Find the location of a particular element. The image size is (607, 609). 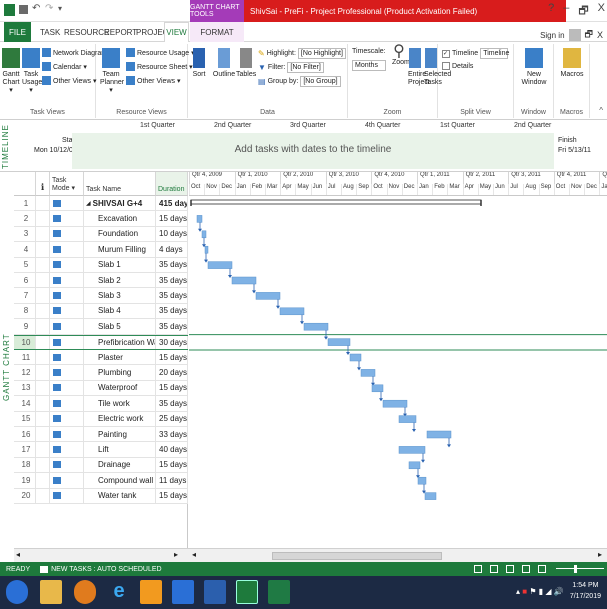

task-name-cell: Prefibrication Walls is located at coordinates (120, 342).